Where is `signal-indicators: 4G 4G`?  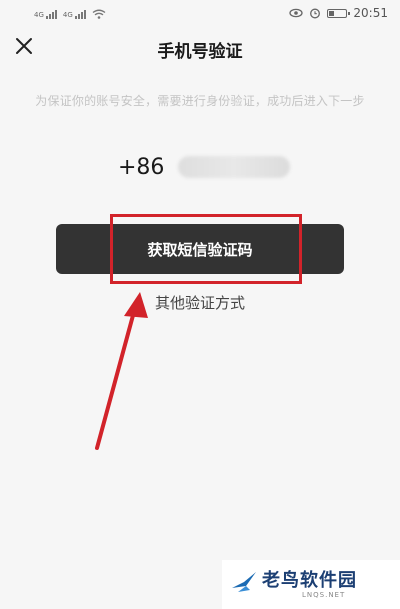 signal-indicators: 4G 4G is located at coordinates (70, 14).